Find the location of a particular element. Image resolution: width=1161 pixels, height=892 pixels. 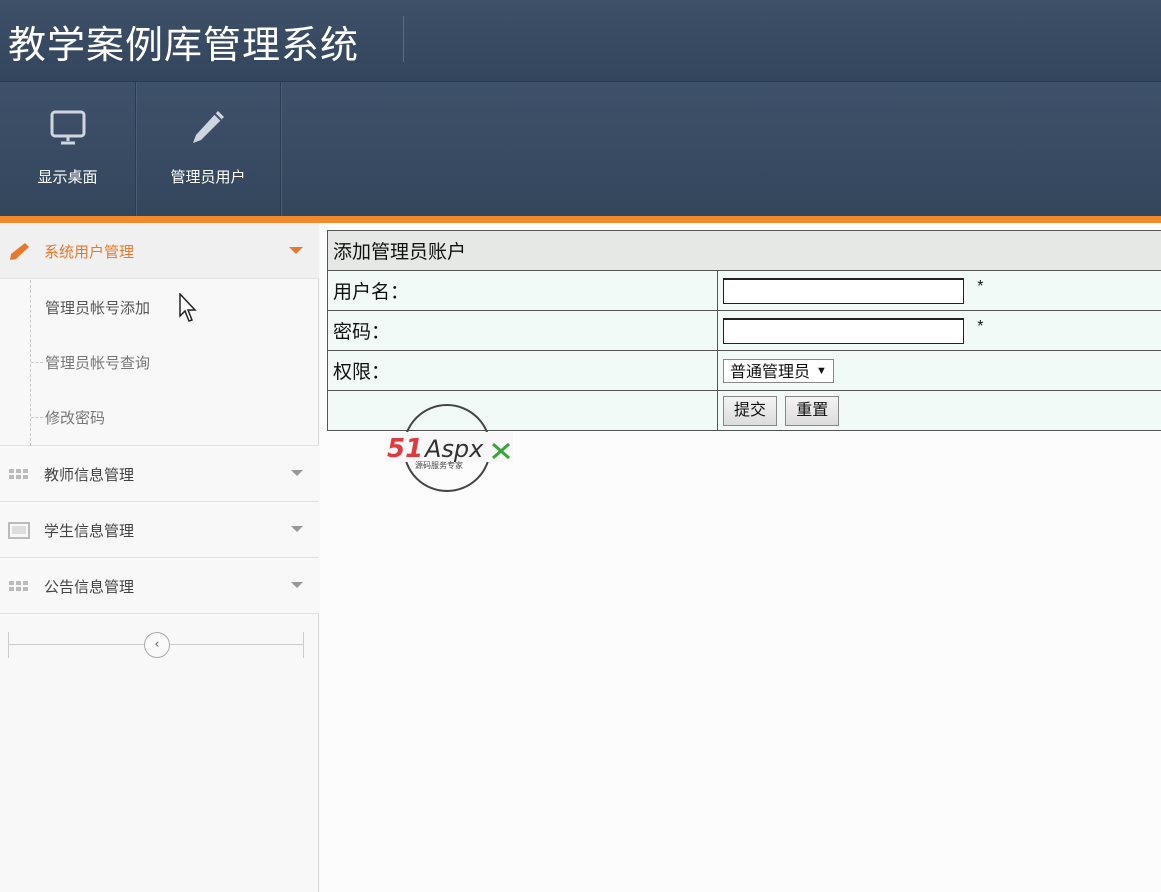

logo-tagline: 源码服务专家 is located at coordinates (439, 465).